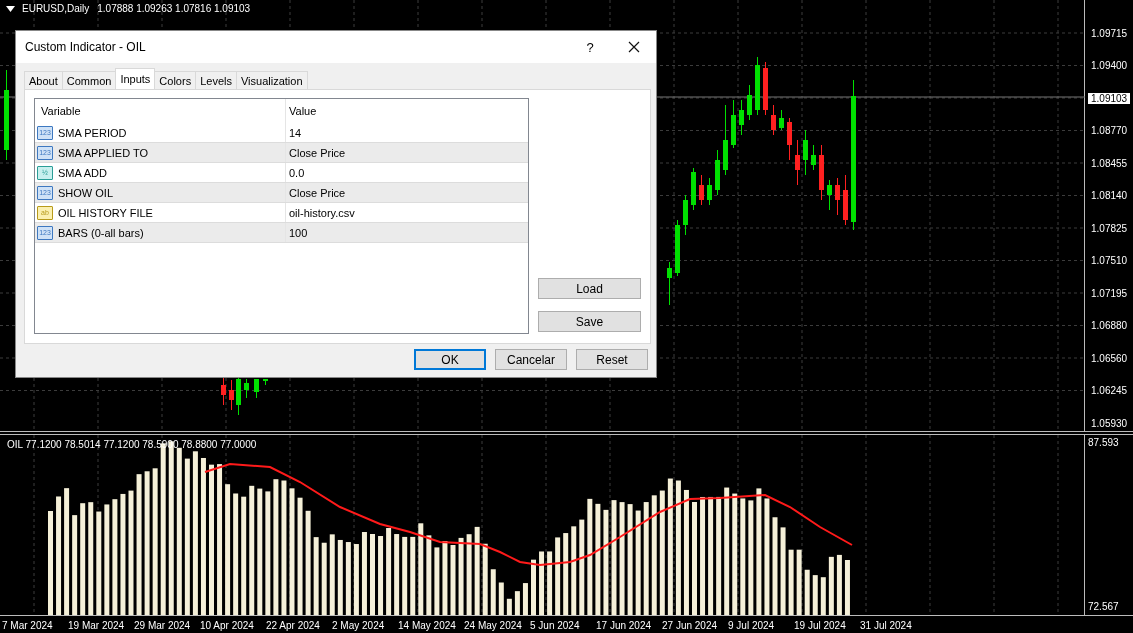 Image resolution: width=1133 pixels, height=633 pixels. I want to click on date-label: 19 Mar 2024, so click(96, 625).